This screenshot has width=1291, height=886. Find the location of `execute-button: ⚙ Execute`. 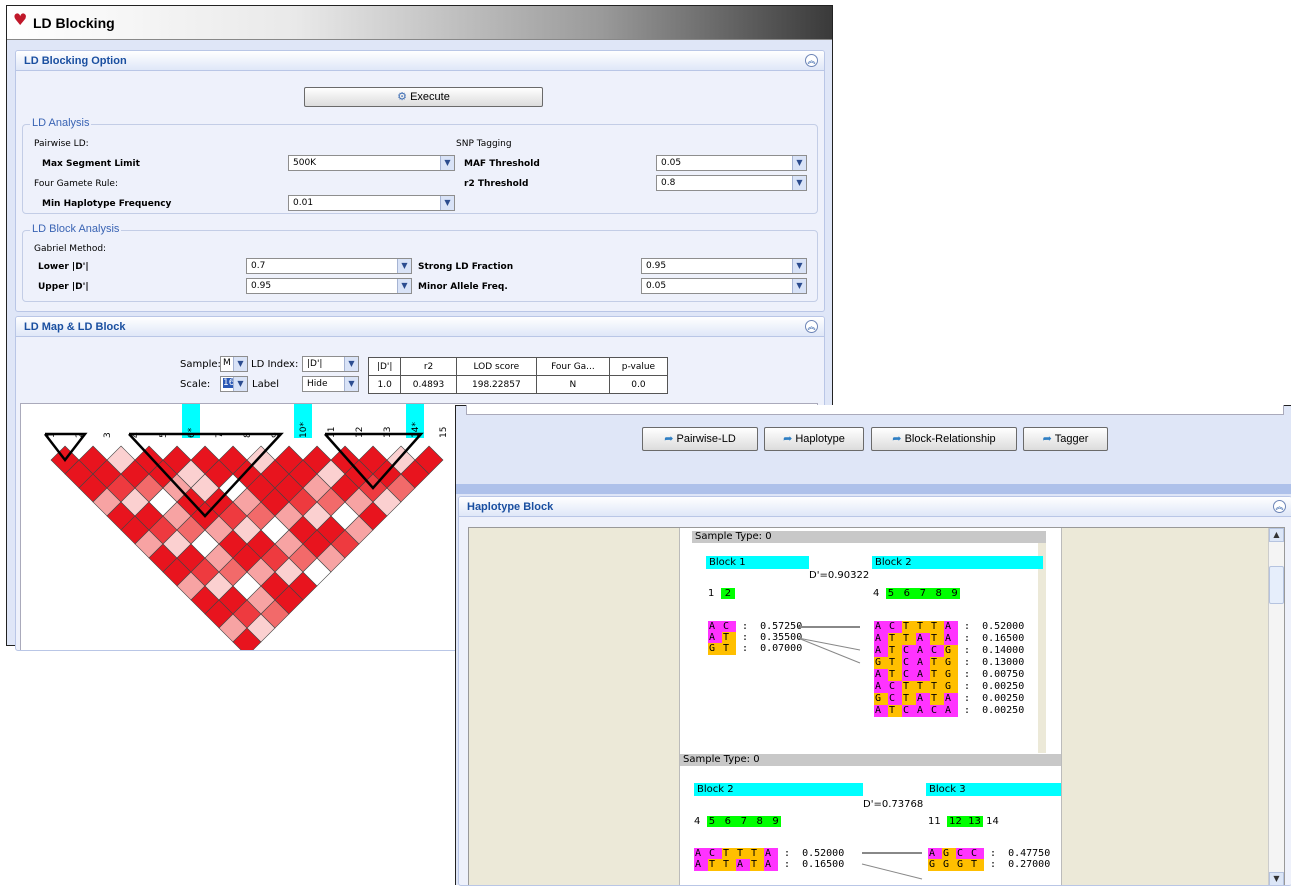

execute-button: ⚙ Execute is located at coordinates (423, 97).